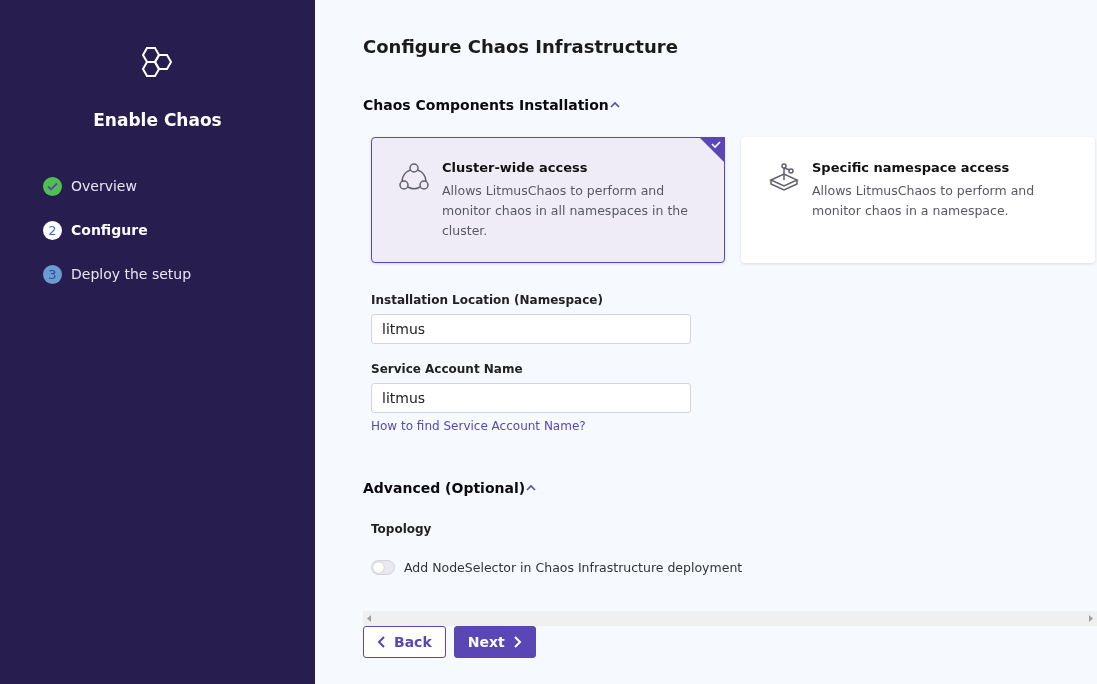 The width and height of the screenshot is (1097, 684). What do you see at coordinates (924, 201) in the screenshot?
I see `option-description: Allows LitmusChaos to perform and monitor chaos in a namespace.` at bounding box center [924, 201].